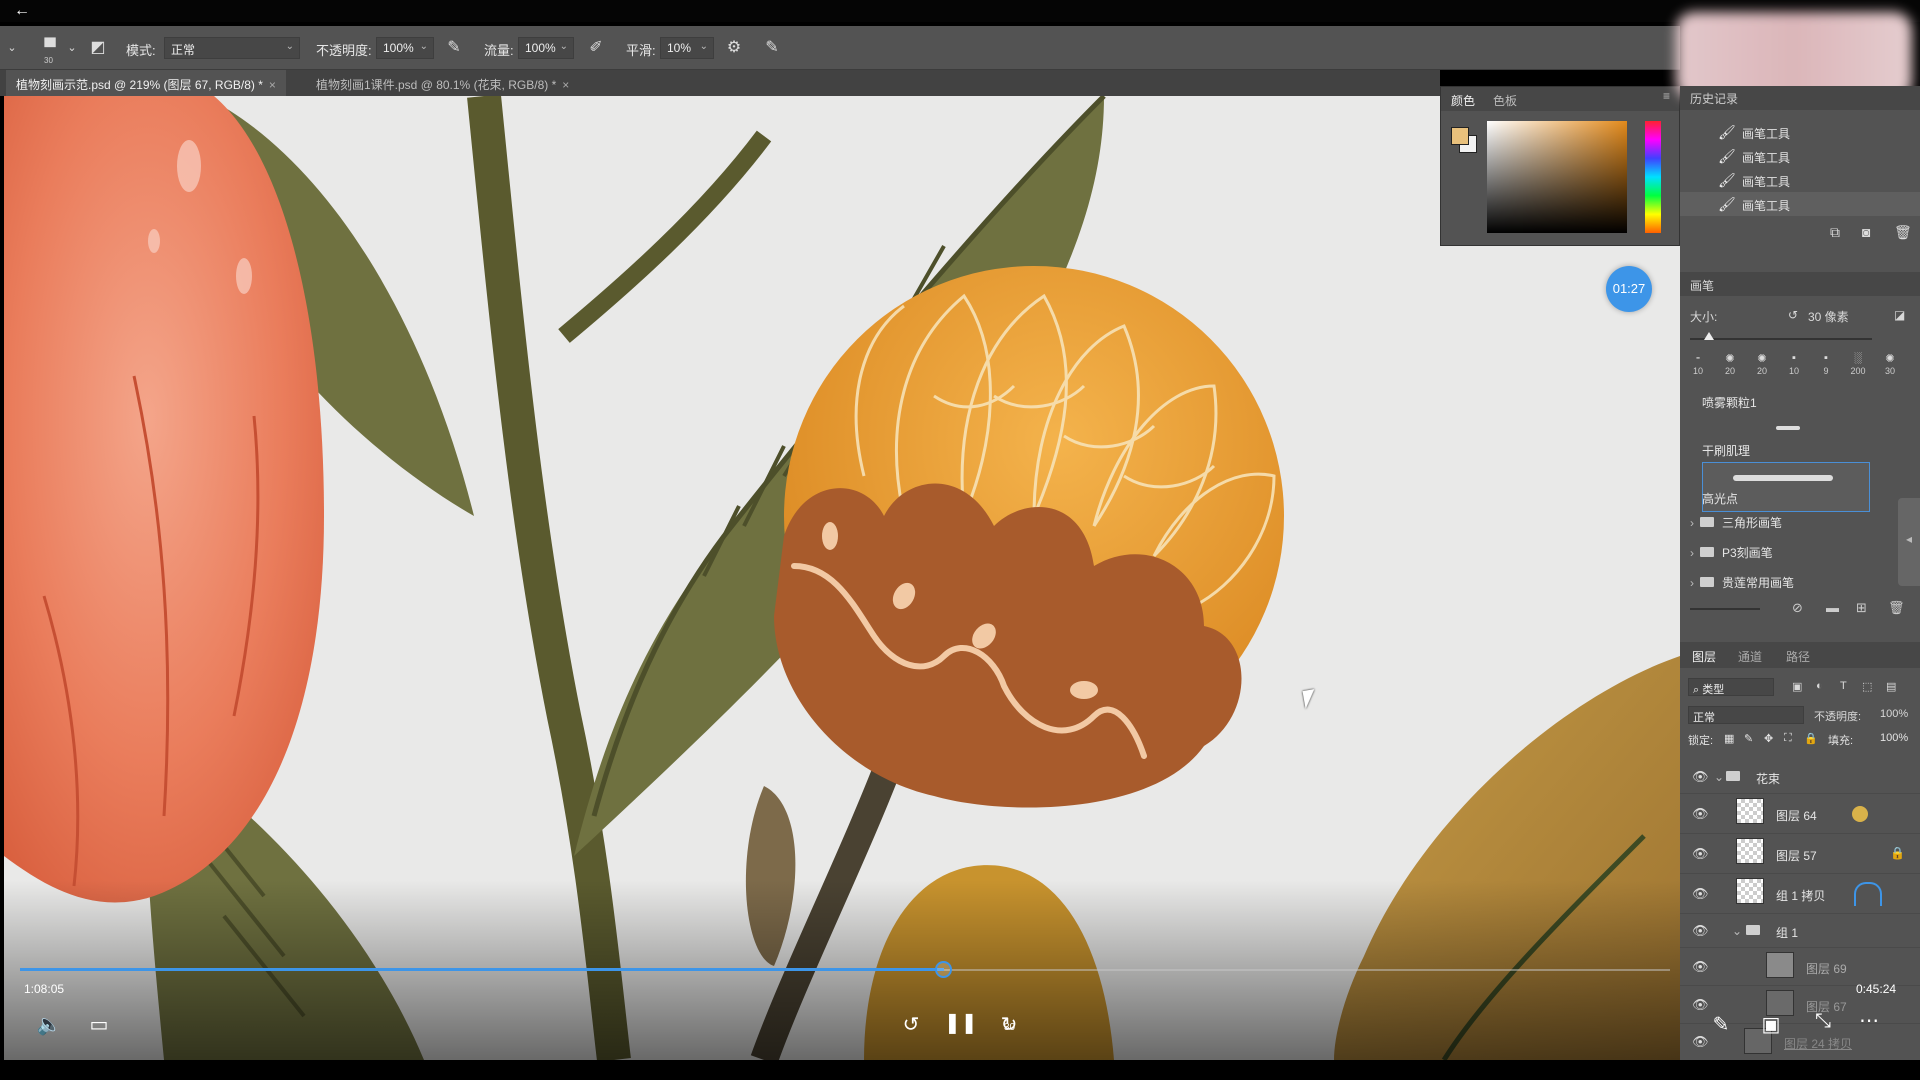  I want to click on brush-folder: › P3刻画笔, so click(1731, 552).